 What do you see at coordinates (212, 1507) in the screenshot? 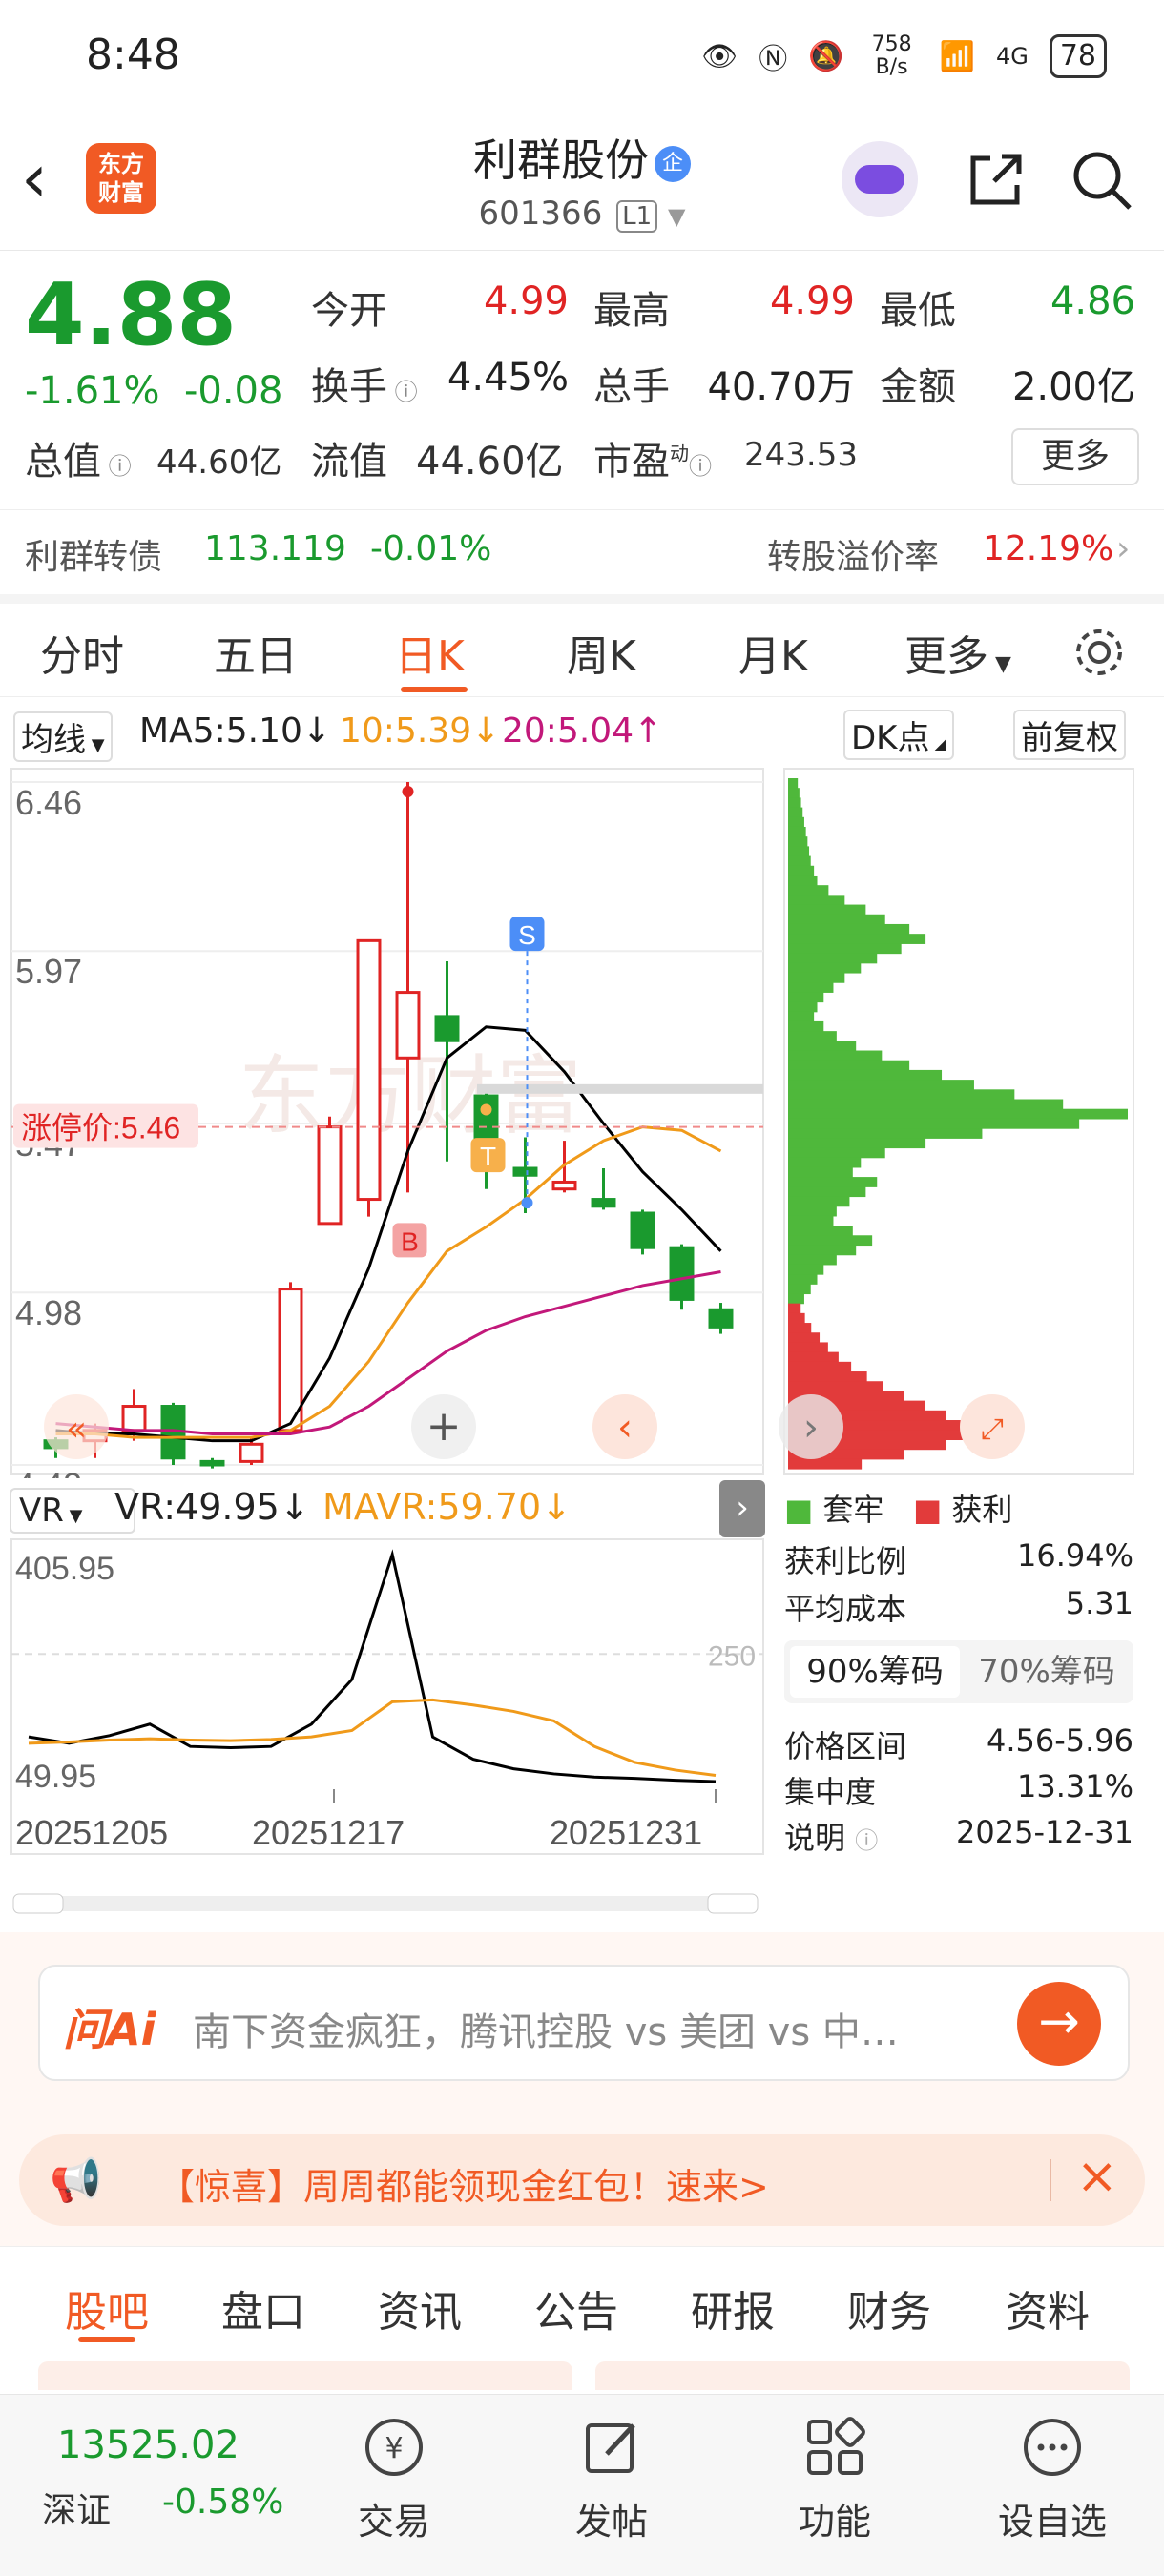
I see `vr-value: VR:49.95↓` at bounding box center [212, 1507].